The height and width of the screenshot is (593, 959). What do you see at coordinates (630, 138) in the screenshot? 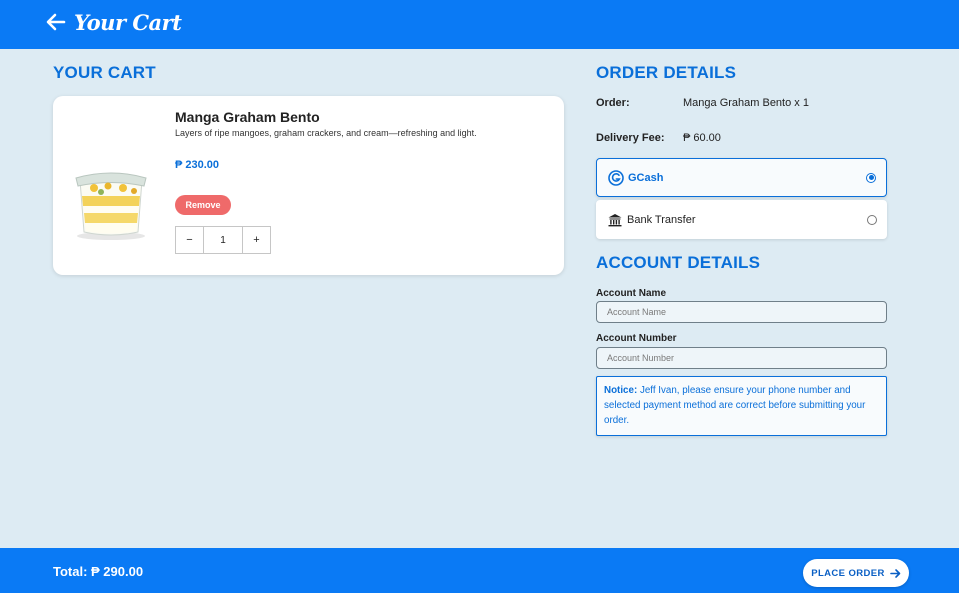
I see `delivery-fee-label: Delivery Fee:` at bounding box center [630, 138].